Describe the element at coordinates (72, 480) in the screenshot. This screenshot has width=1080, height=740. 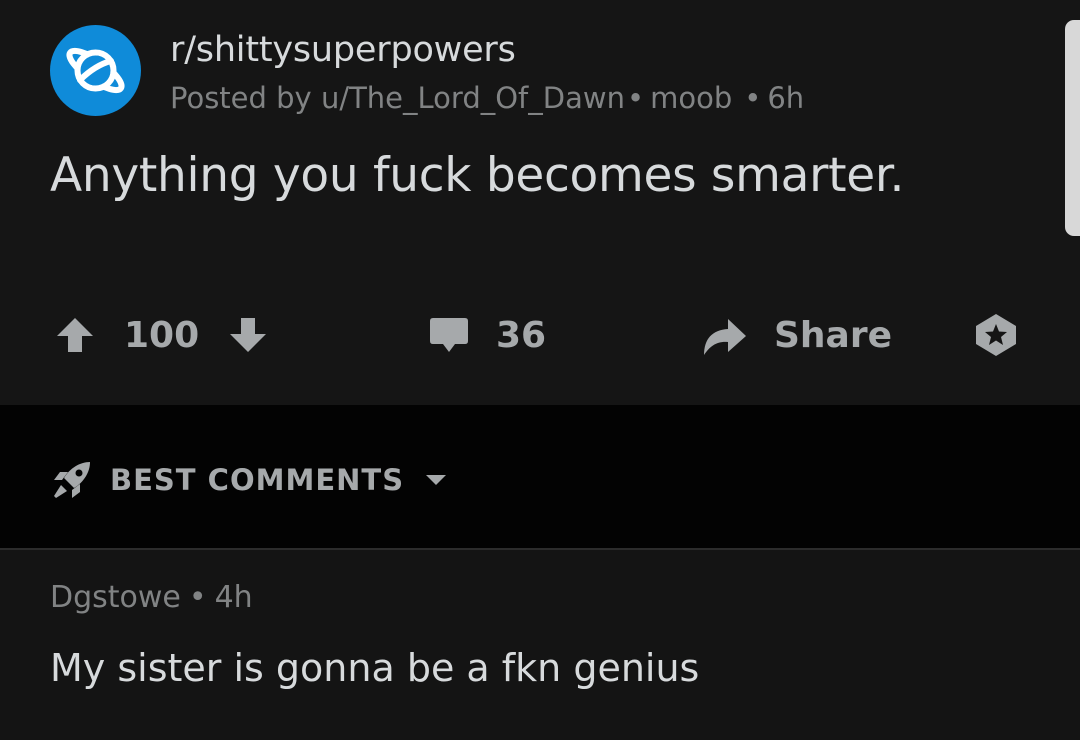
I see `rocket-icon` at that location.